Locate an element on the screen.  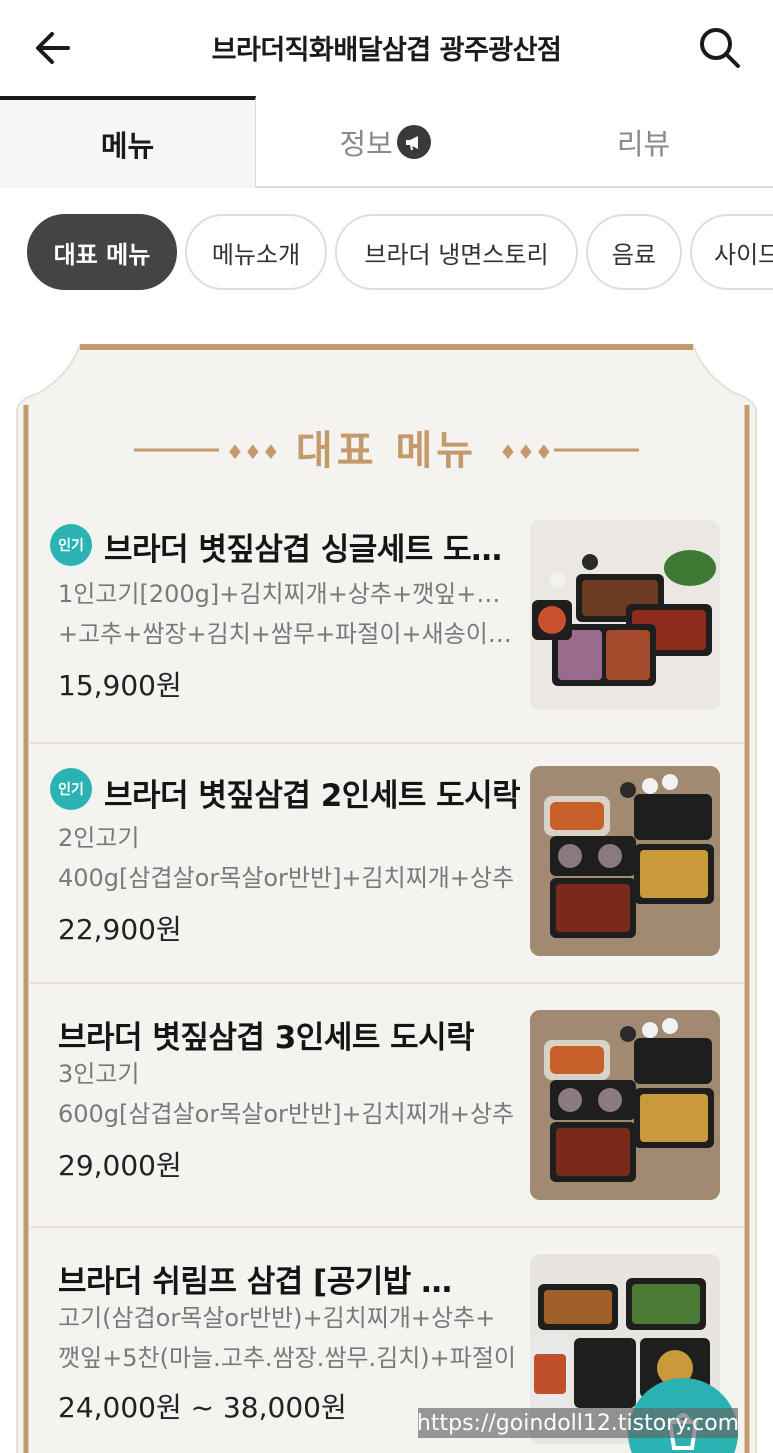
item-desc-line1: 1인고기[200g]+김치찌개+상추+깻잎+마늘 is located at coordinates (288, 594).